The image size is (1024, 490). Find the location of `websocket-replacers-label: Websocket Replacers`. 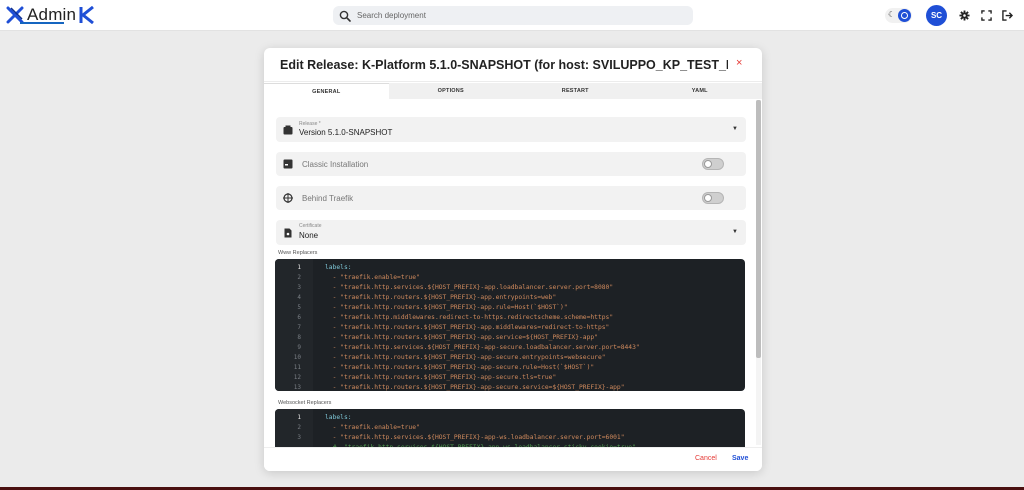

websocket-replacers-label: Websocket Replacers is located at coordinates (305, 403).